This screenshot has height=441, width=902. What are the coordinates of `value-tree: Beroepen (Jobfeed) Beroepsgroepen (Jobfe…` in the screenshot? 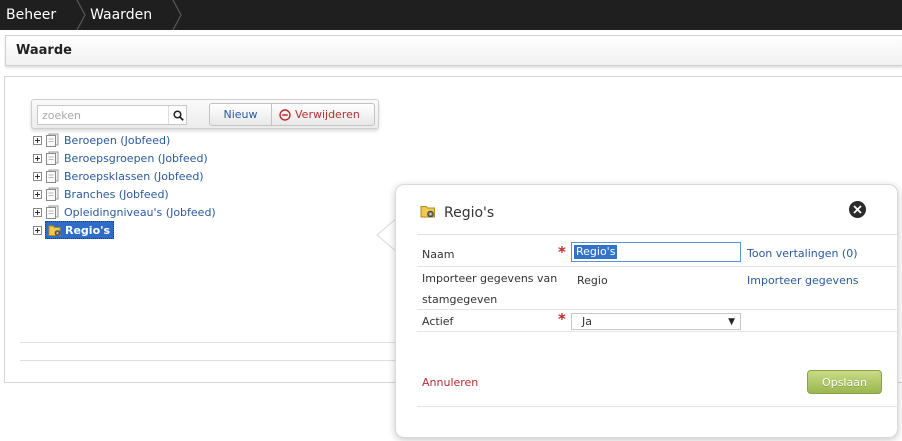 It's located at (124, 185).